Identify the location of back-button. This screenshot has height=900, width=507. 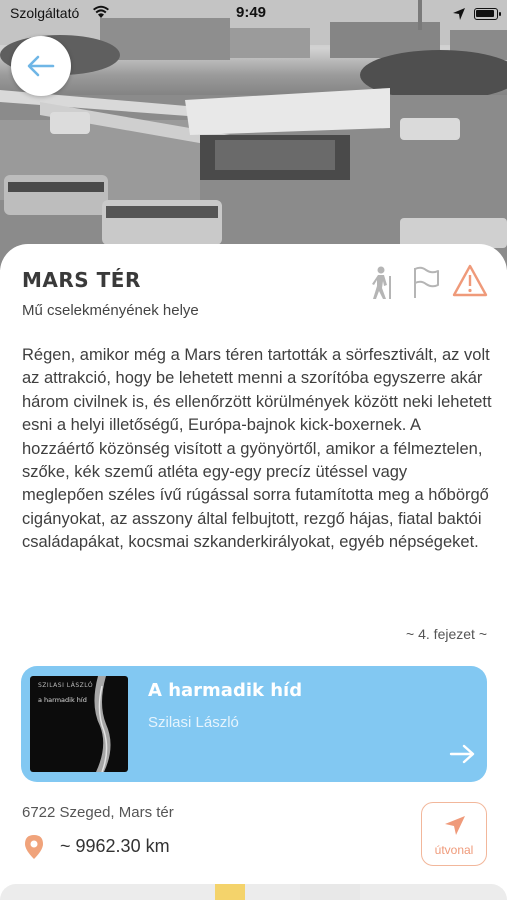
(41, 66).